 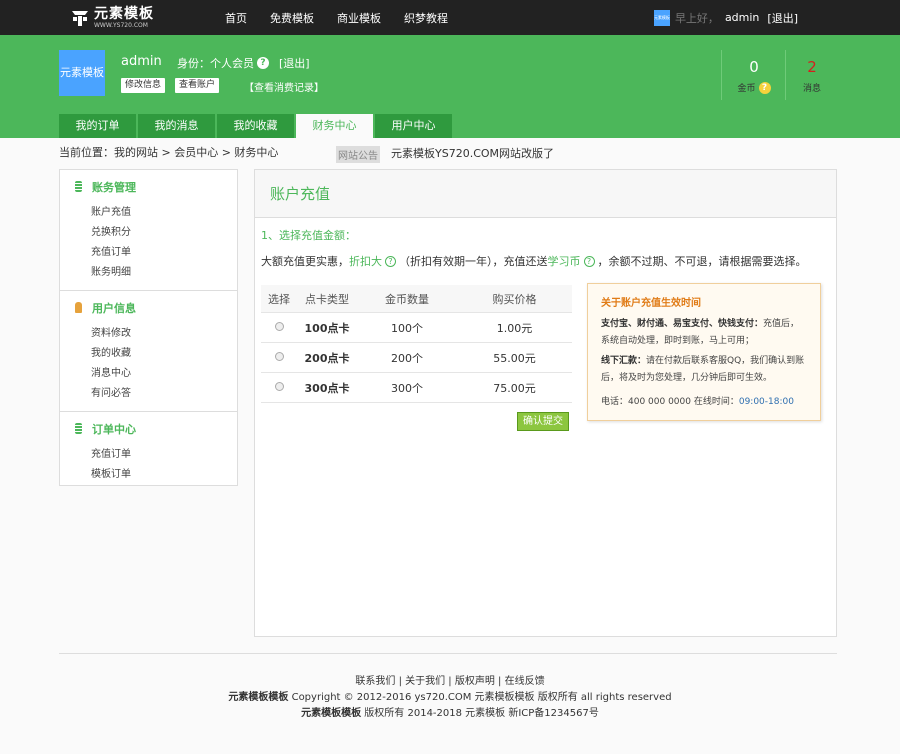 I want to click on messages-count: 2, so click(x=812, y=67).